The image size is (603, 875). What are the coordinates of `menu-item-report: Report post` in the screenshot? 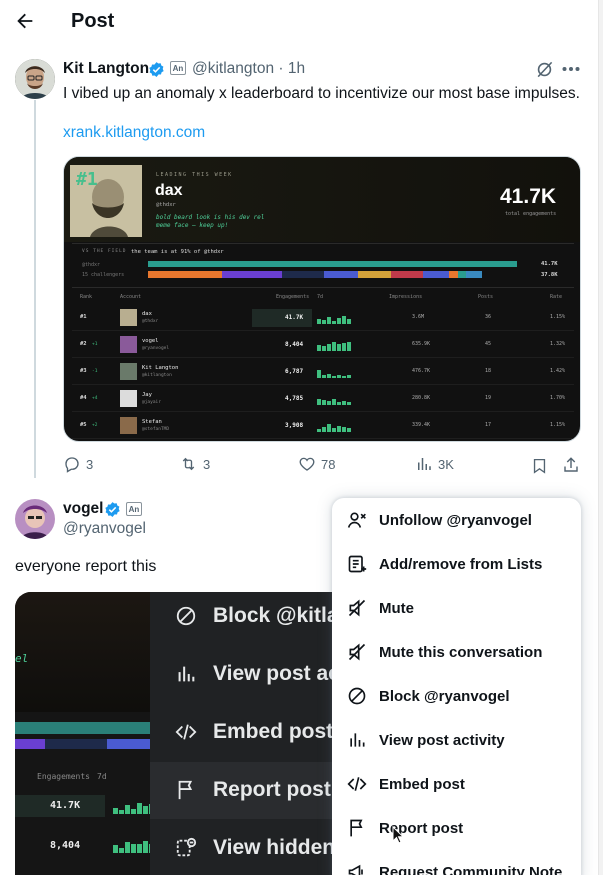 It's located at (456, 828).